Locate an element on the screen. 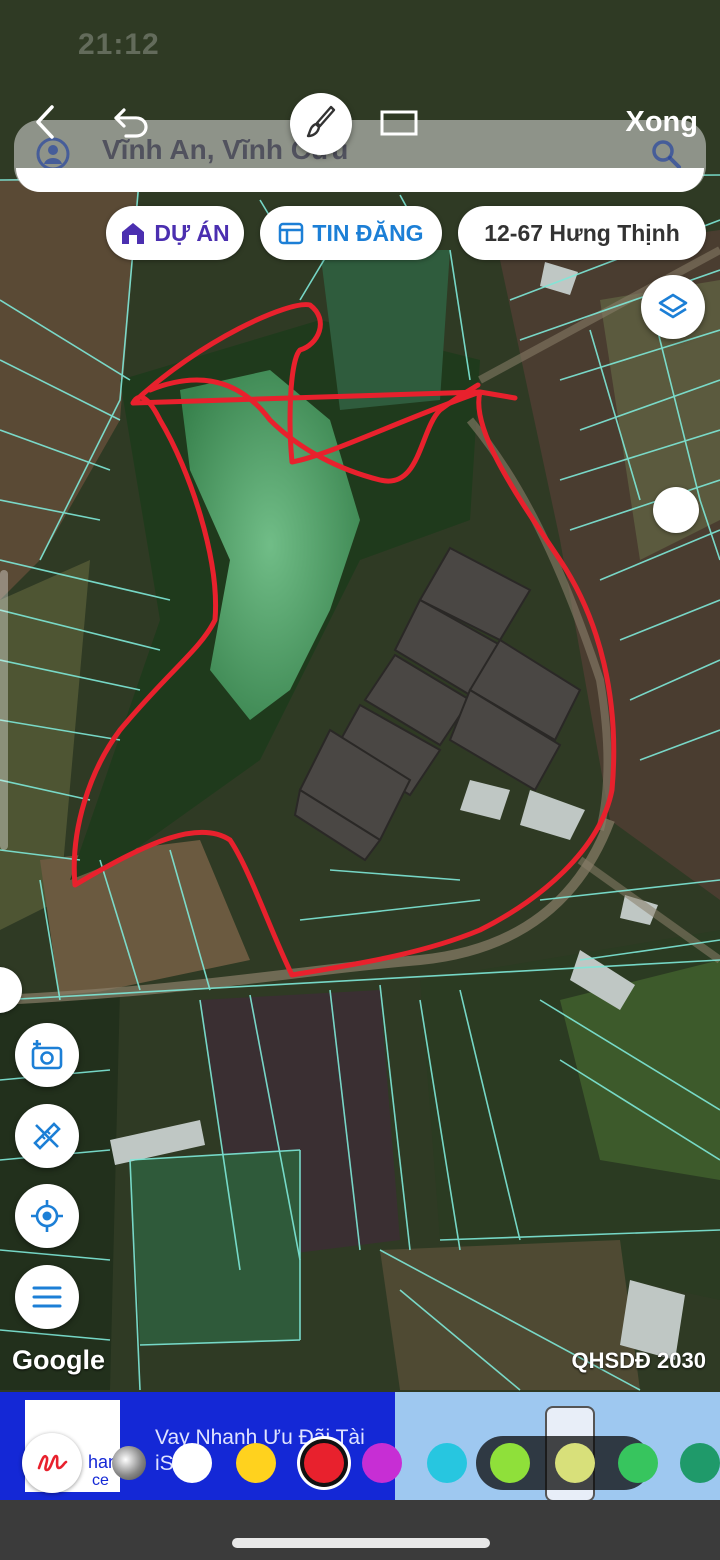  pen-tool-icon is located at coordinates (52, 1463).